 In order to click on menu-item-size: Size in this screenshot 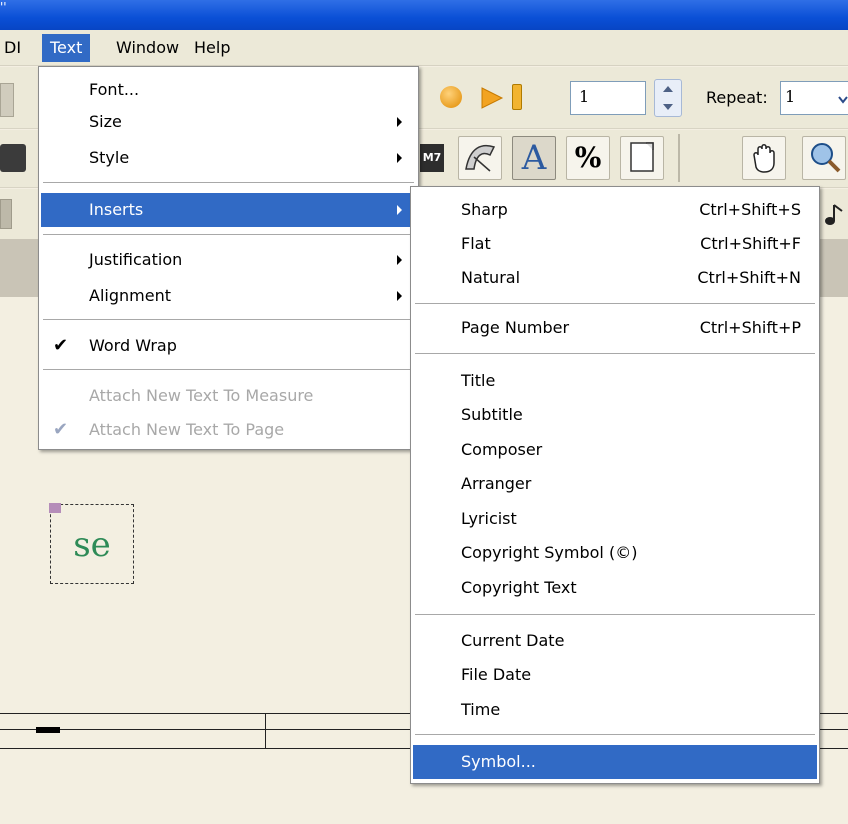, I will do `click(228, 122)`.